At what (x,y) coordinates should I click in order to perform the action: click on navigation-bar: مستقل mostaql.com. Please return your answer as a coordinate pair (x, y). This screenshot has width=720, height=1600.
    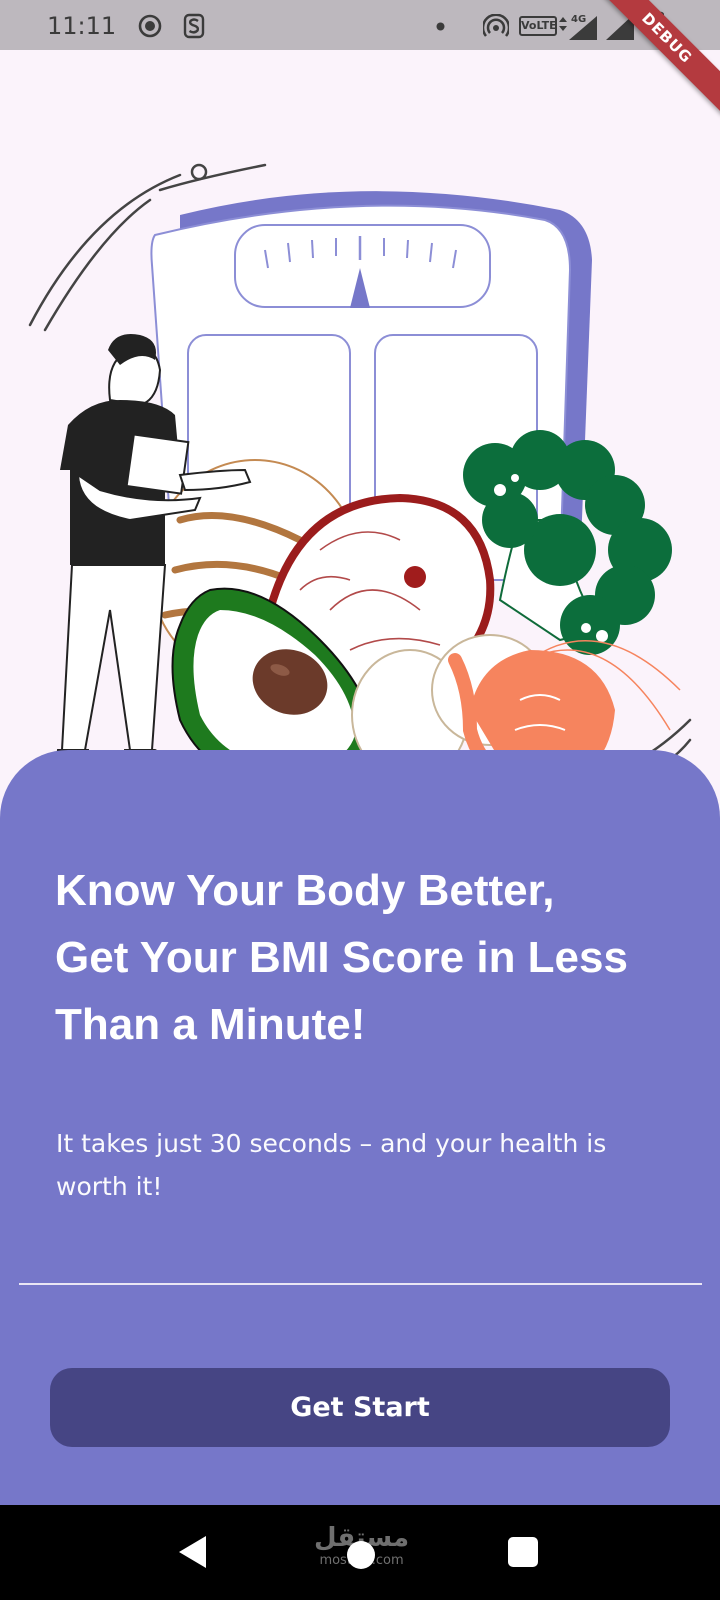
    Looking at the image, I should click on (360, 1552).